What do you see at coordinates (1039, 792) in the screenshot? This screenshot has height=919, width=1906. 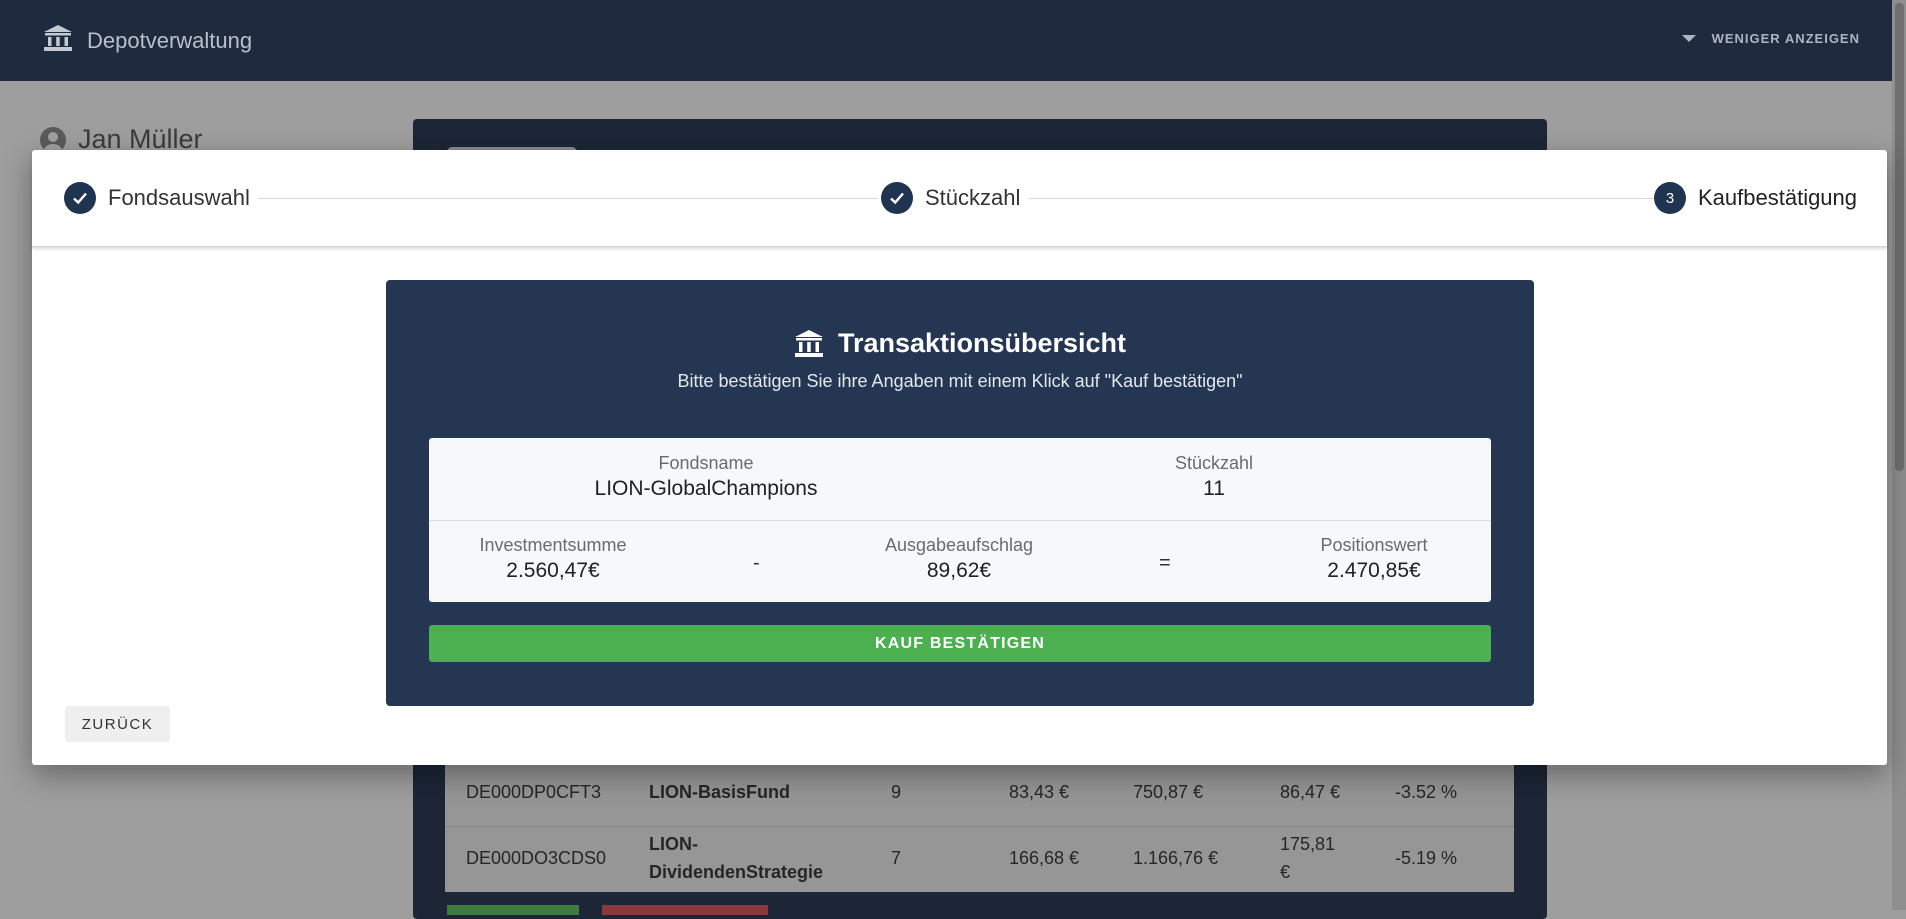 I see `cell-price: 83,43 €` at bounding box center [1039, 792].